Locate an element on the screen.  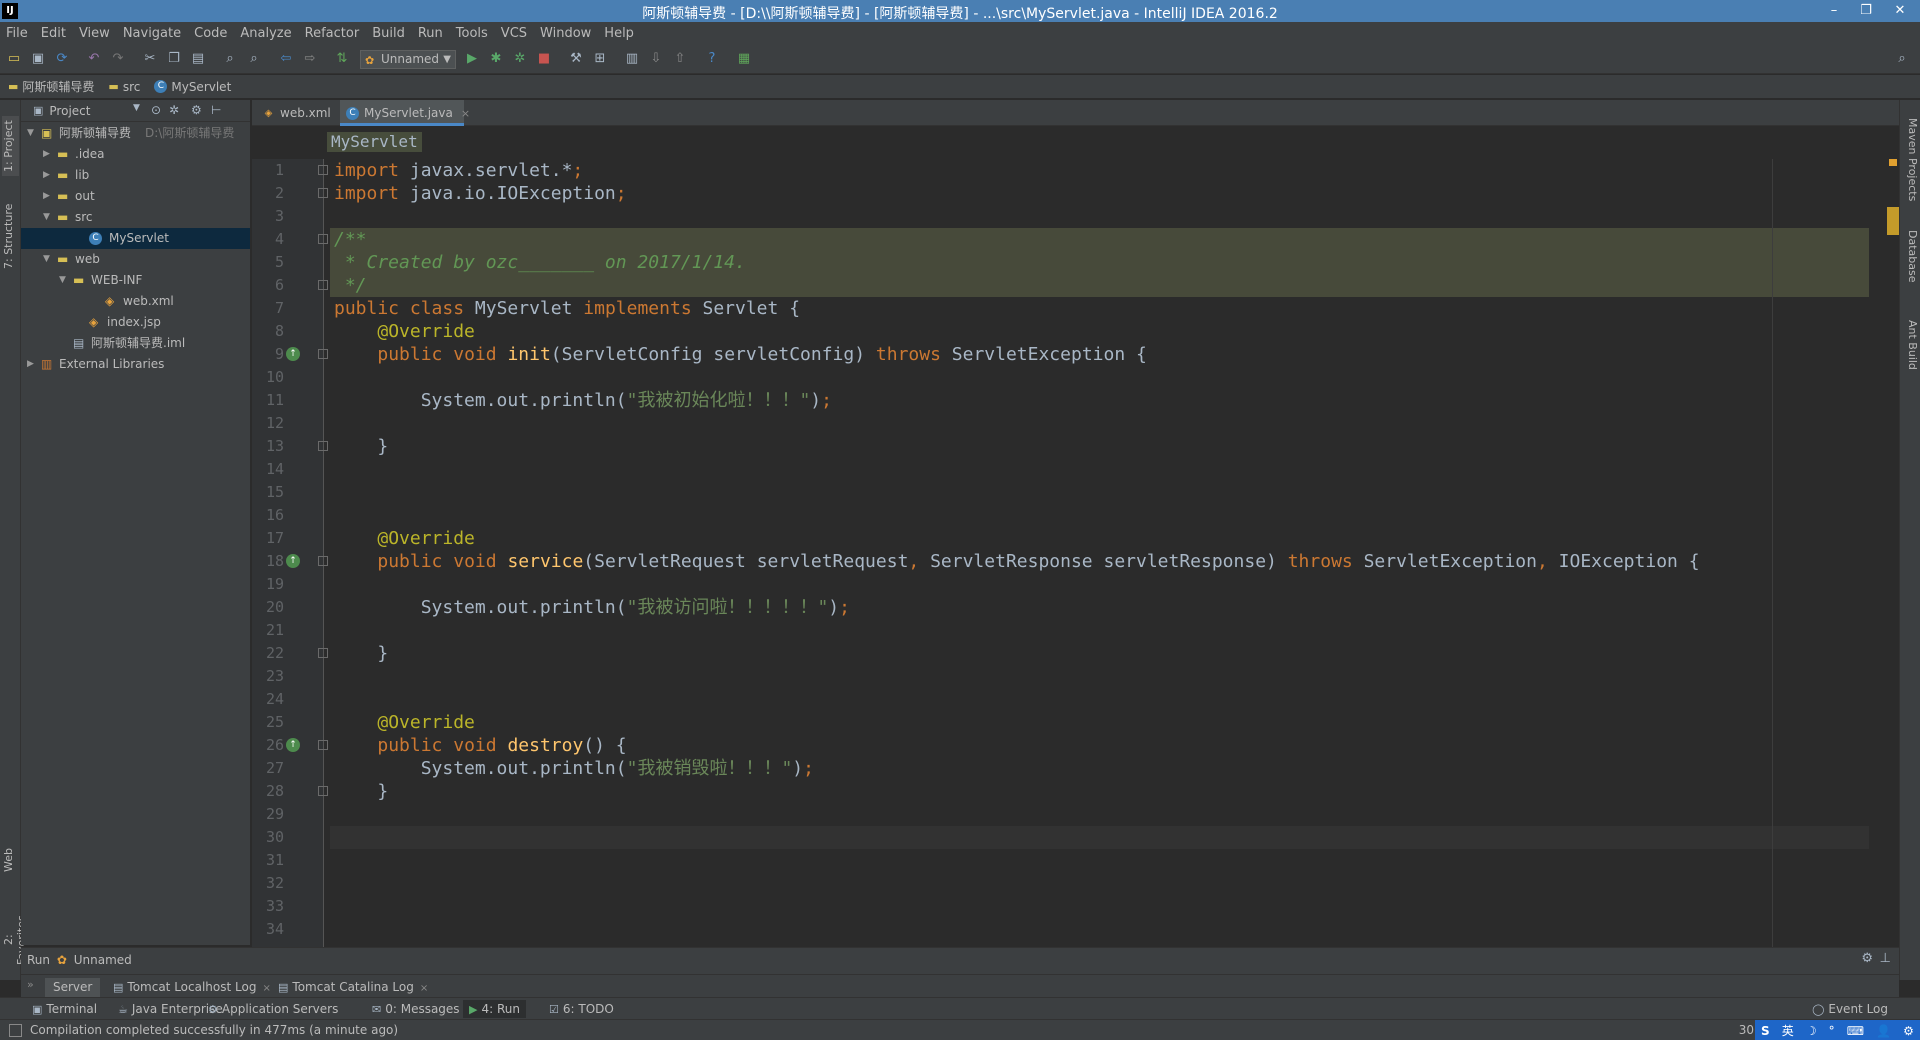
toggle-tool-windows-icon is located at coordinates (15, 1030).